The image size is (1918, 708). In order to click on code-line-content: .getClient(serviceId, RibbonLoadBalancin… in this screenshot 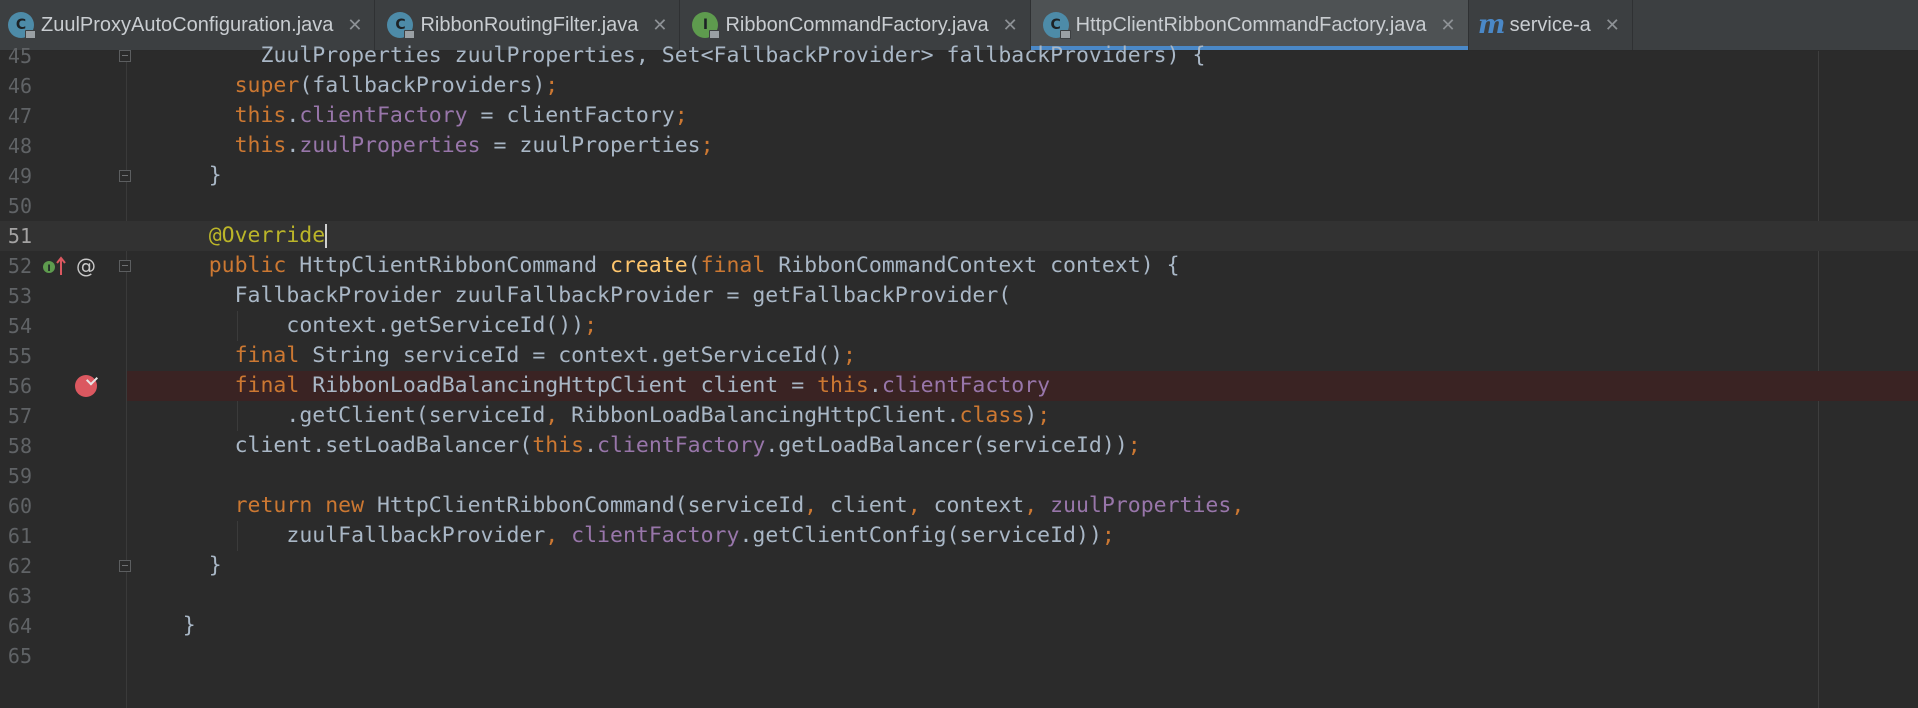, I will do `click(1022, 416)`.